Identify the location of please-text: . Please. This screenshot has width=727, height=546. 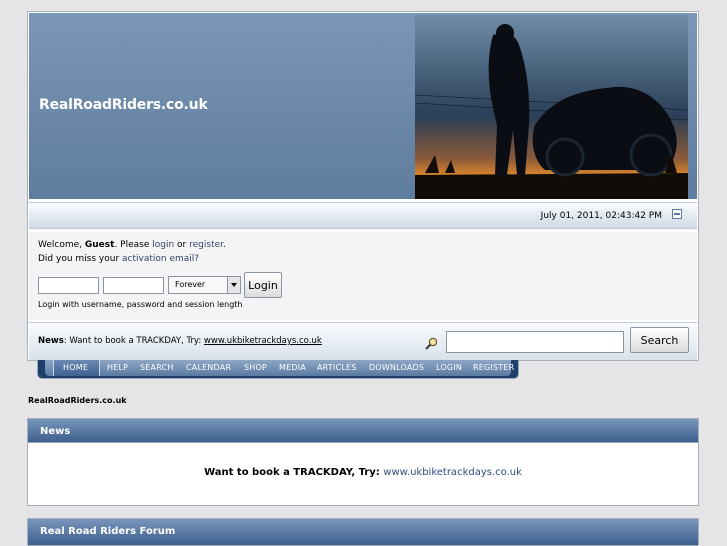
(133, 245).